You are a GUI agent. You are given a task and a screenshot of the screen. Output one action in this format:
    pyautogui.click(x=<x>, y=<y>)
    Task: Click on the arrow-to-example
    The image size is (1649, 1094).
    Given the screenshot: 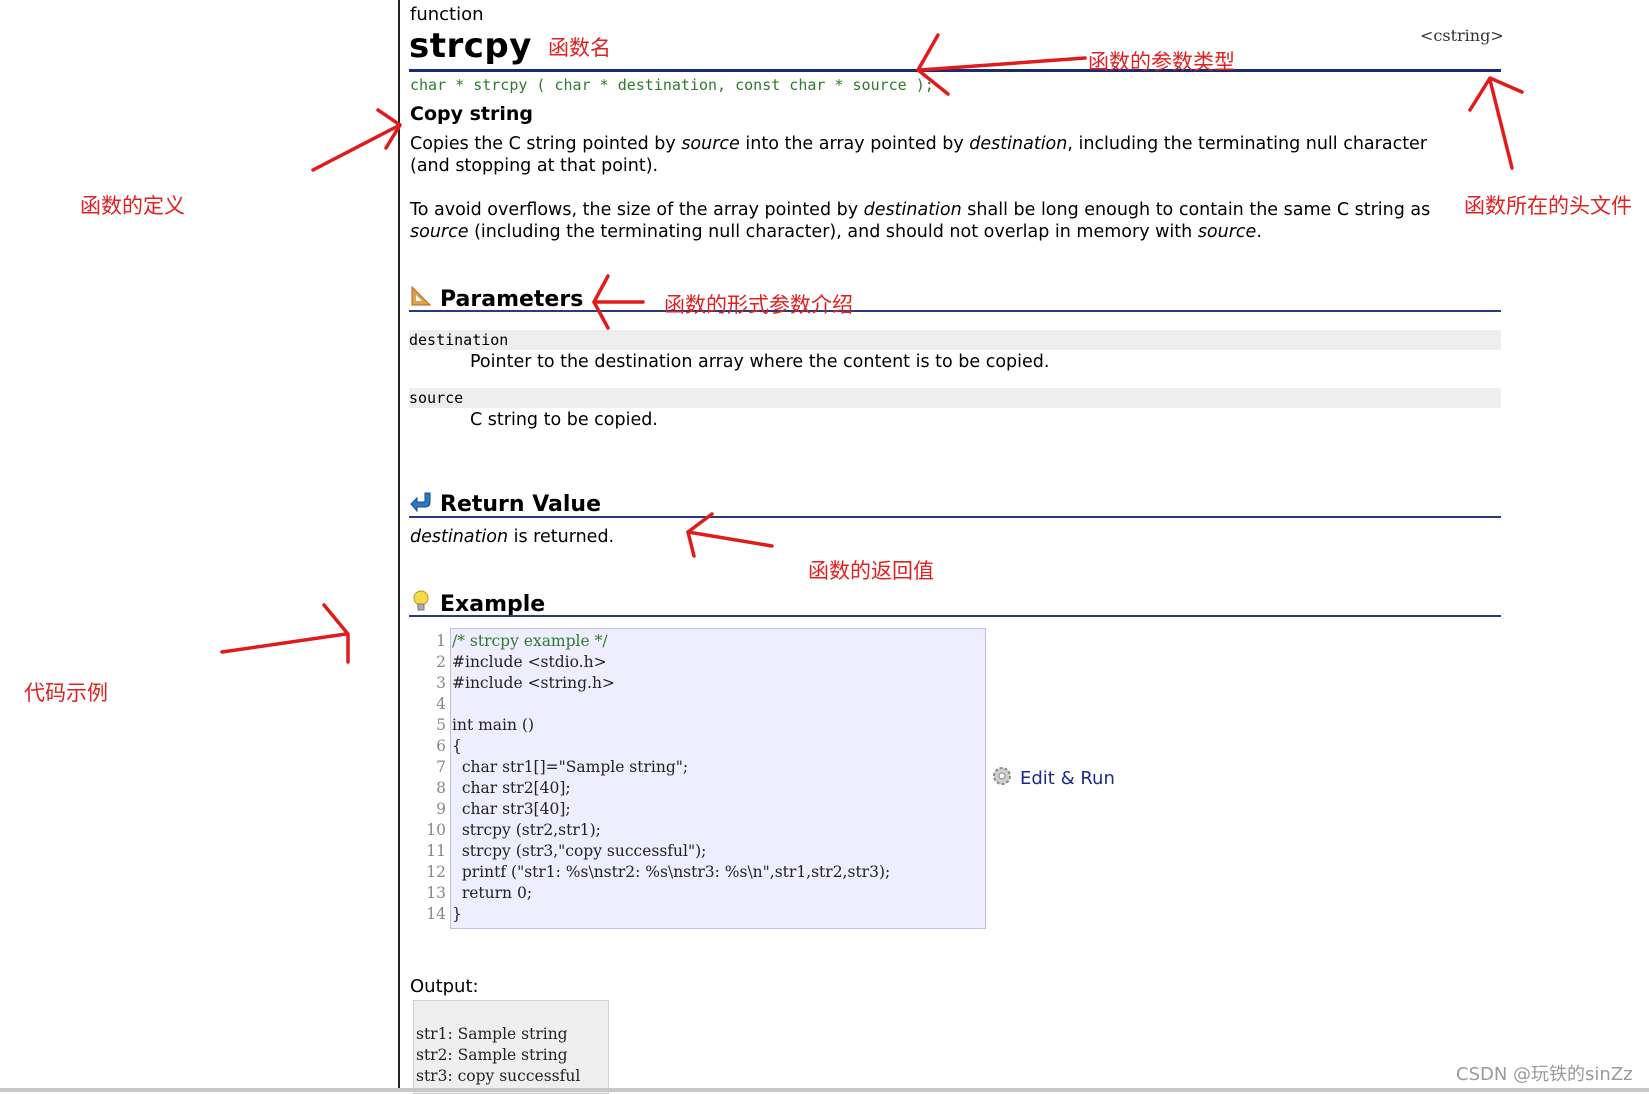 What is the action you would take?
    pyautogui.click(x=284, y=643)
    